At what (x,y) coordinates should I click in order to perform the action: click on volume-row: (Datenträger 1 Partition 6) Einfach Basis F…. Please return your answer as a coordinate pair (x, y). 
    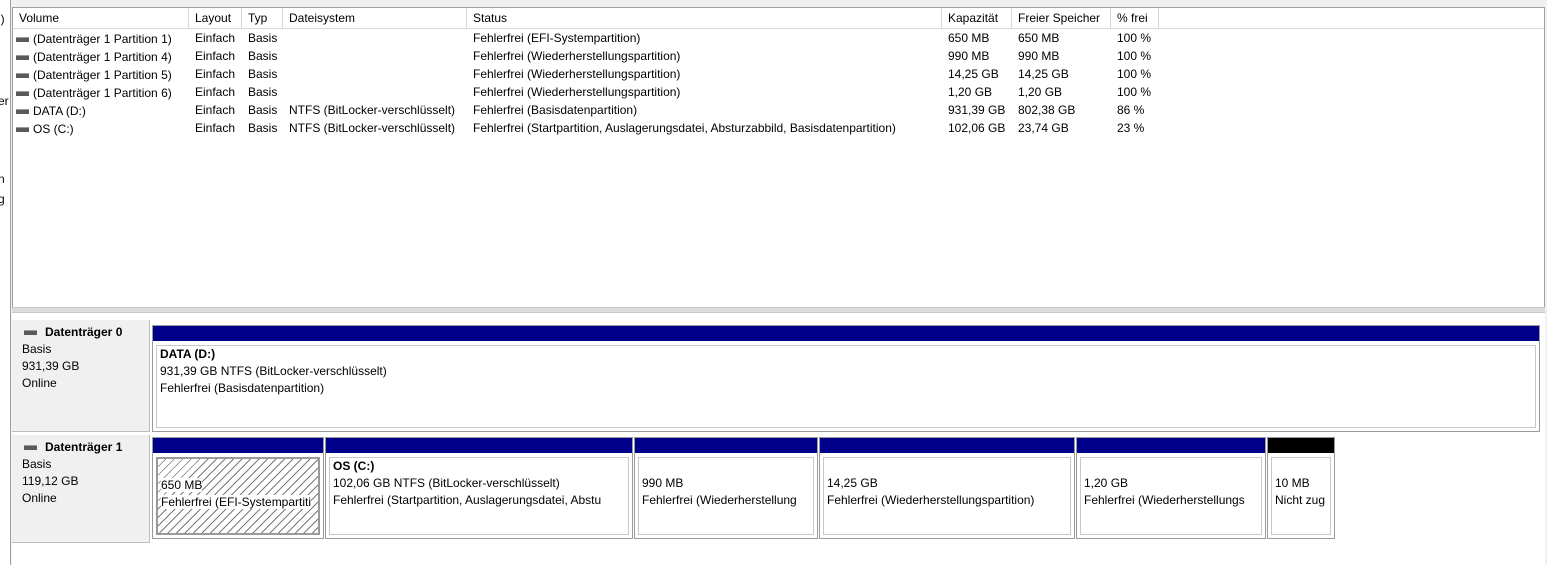
    Looking at the image, I should click on (778, 92).